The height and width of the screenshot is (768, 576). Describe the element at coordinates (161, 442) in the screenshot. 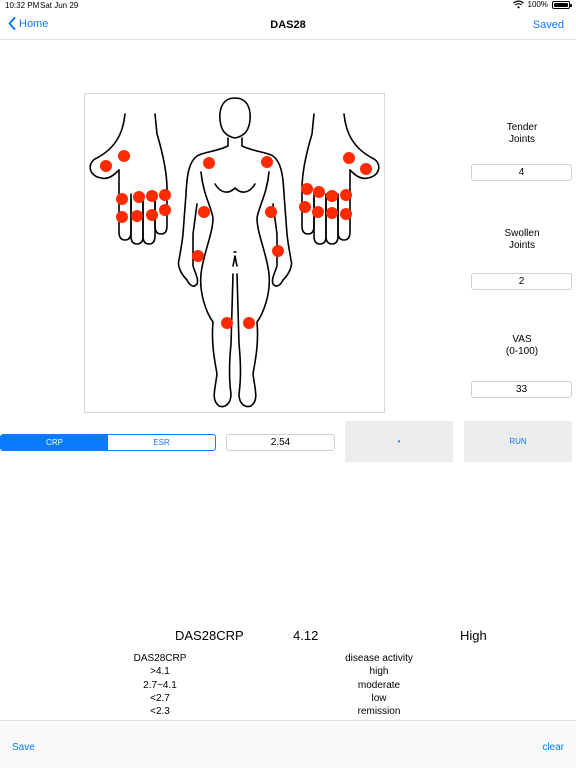

I see `segment-esr: ESR` at that location.